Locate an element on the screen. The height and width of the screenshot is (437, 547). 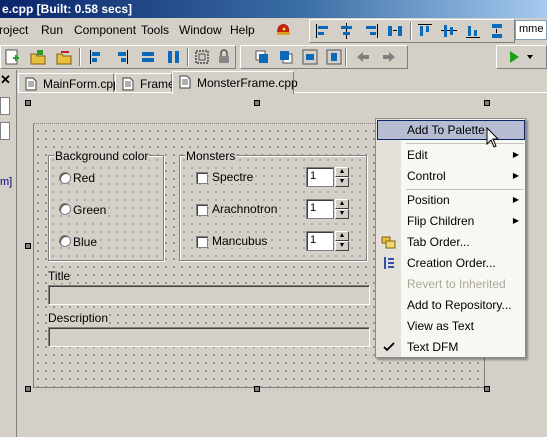
menu-position: Position ▶ is located at coordinates (451, 200).